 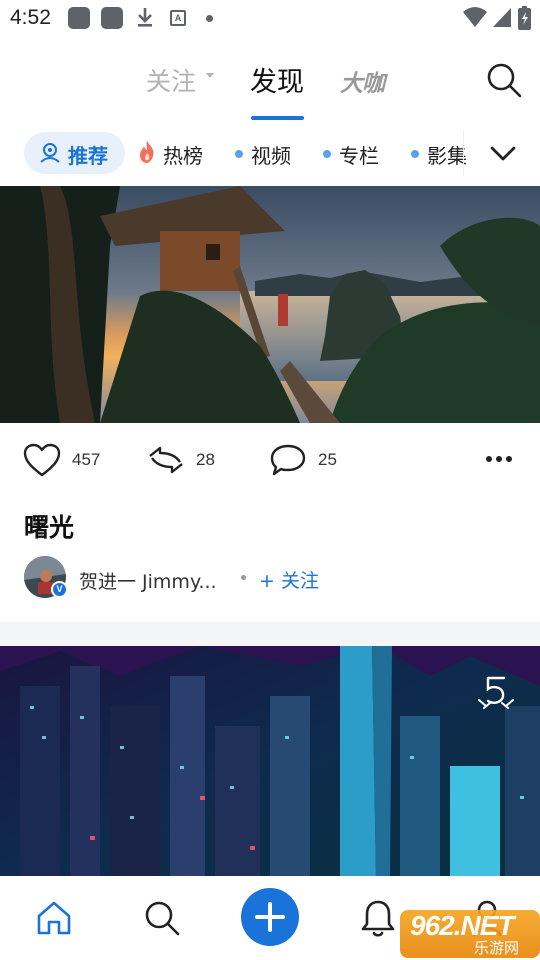 I want to click on five-award-icon, so click(x=496, y=692).